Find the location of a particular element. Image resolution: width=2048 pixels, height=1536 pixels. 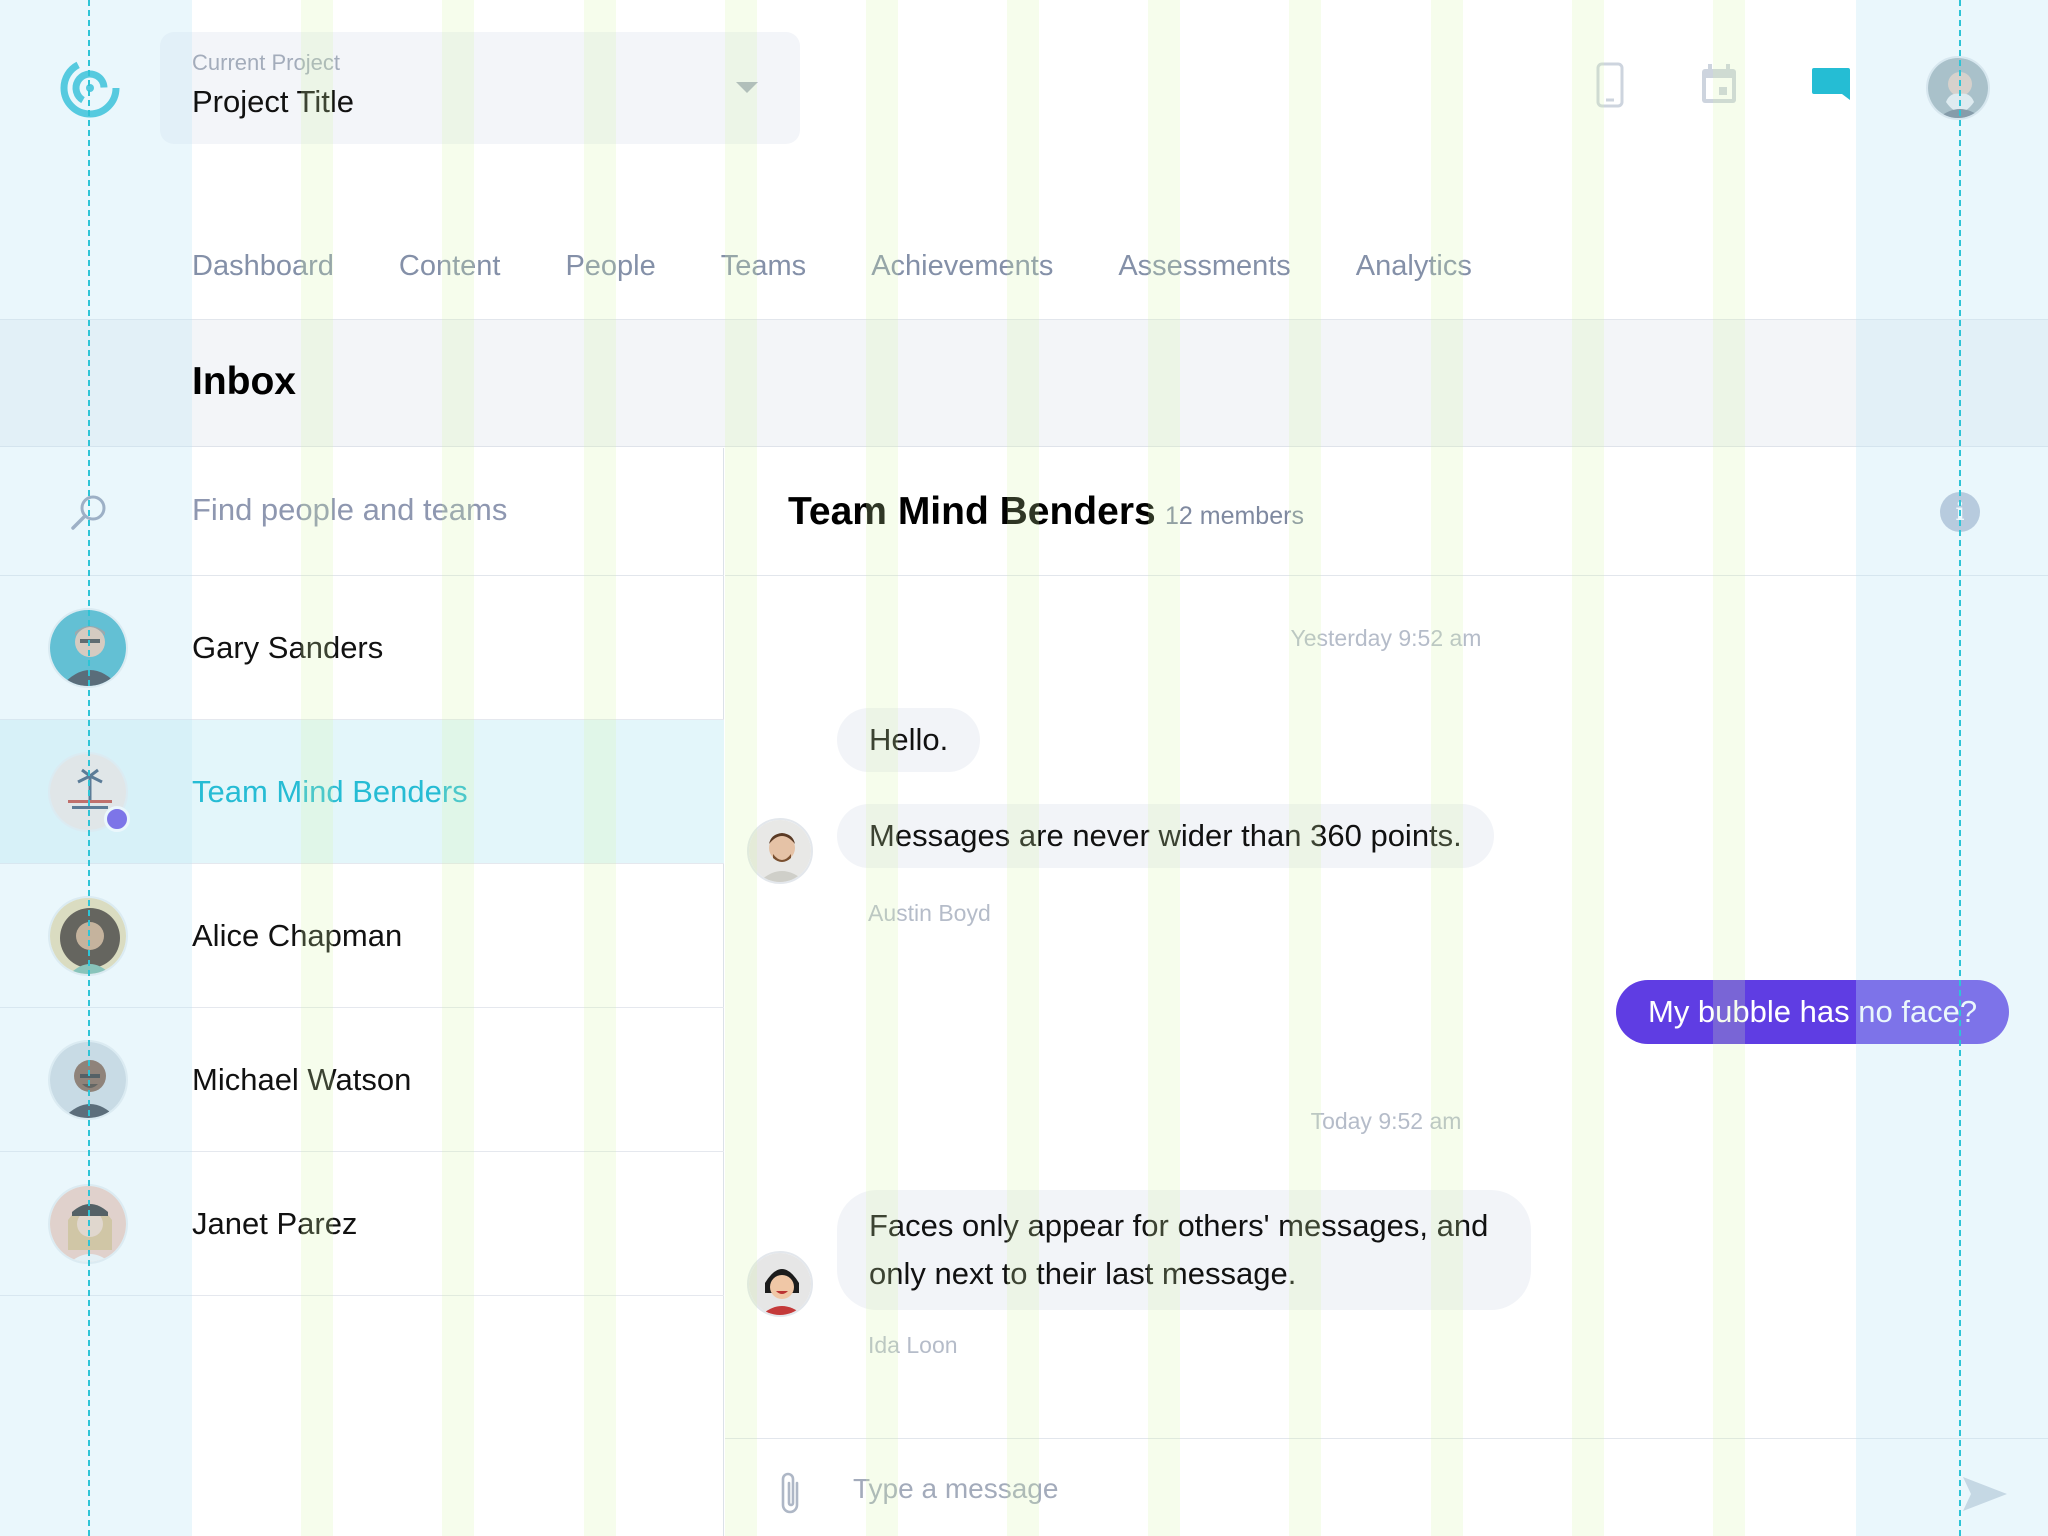

contact-name: Gary Sanders is located at coordinates (288, 647).